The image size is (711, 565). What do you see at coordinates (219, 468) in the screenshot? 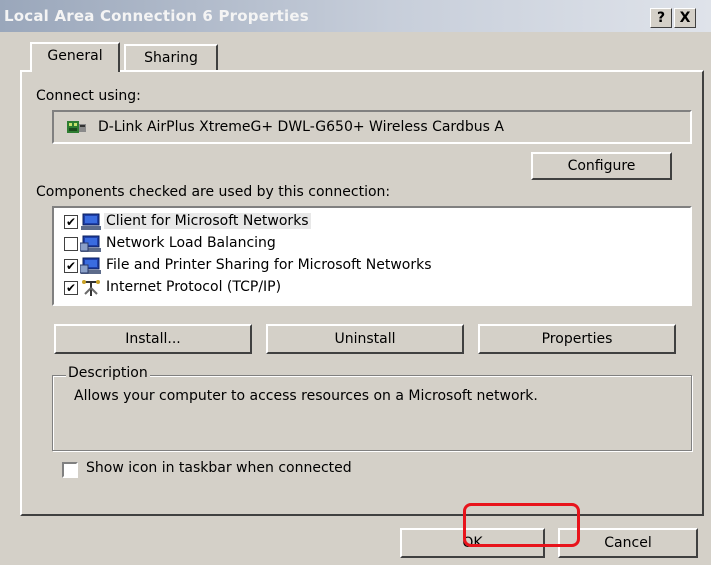
I see `taskbar-option-label: Show icon in taskbar when connected` at bounding box center [219, 468].